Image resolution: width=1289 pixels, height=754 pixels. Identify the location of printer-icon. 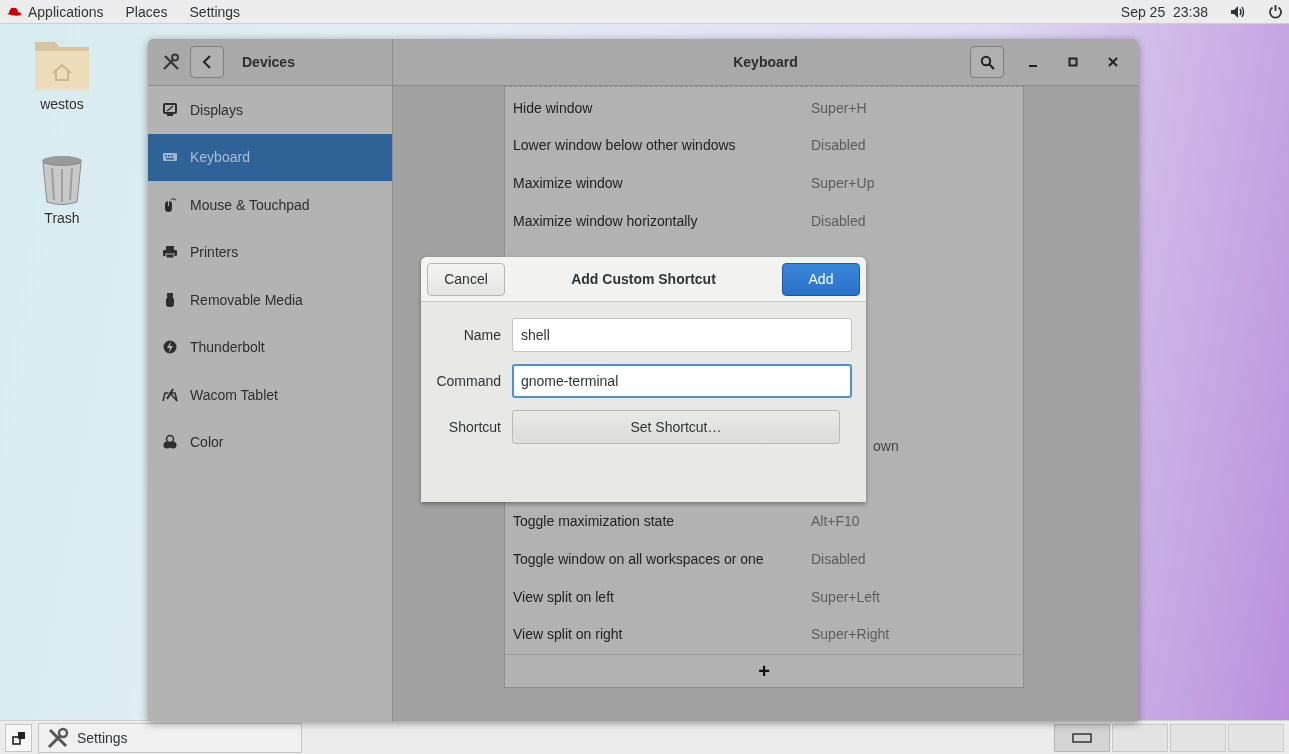
(170, 252).